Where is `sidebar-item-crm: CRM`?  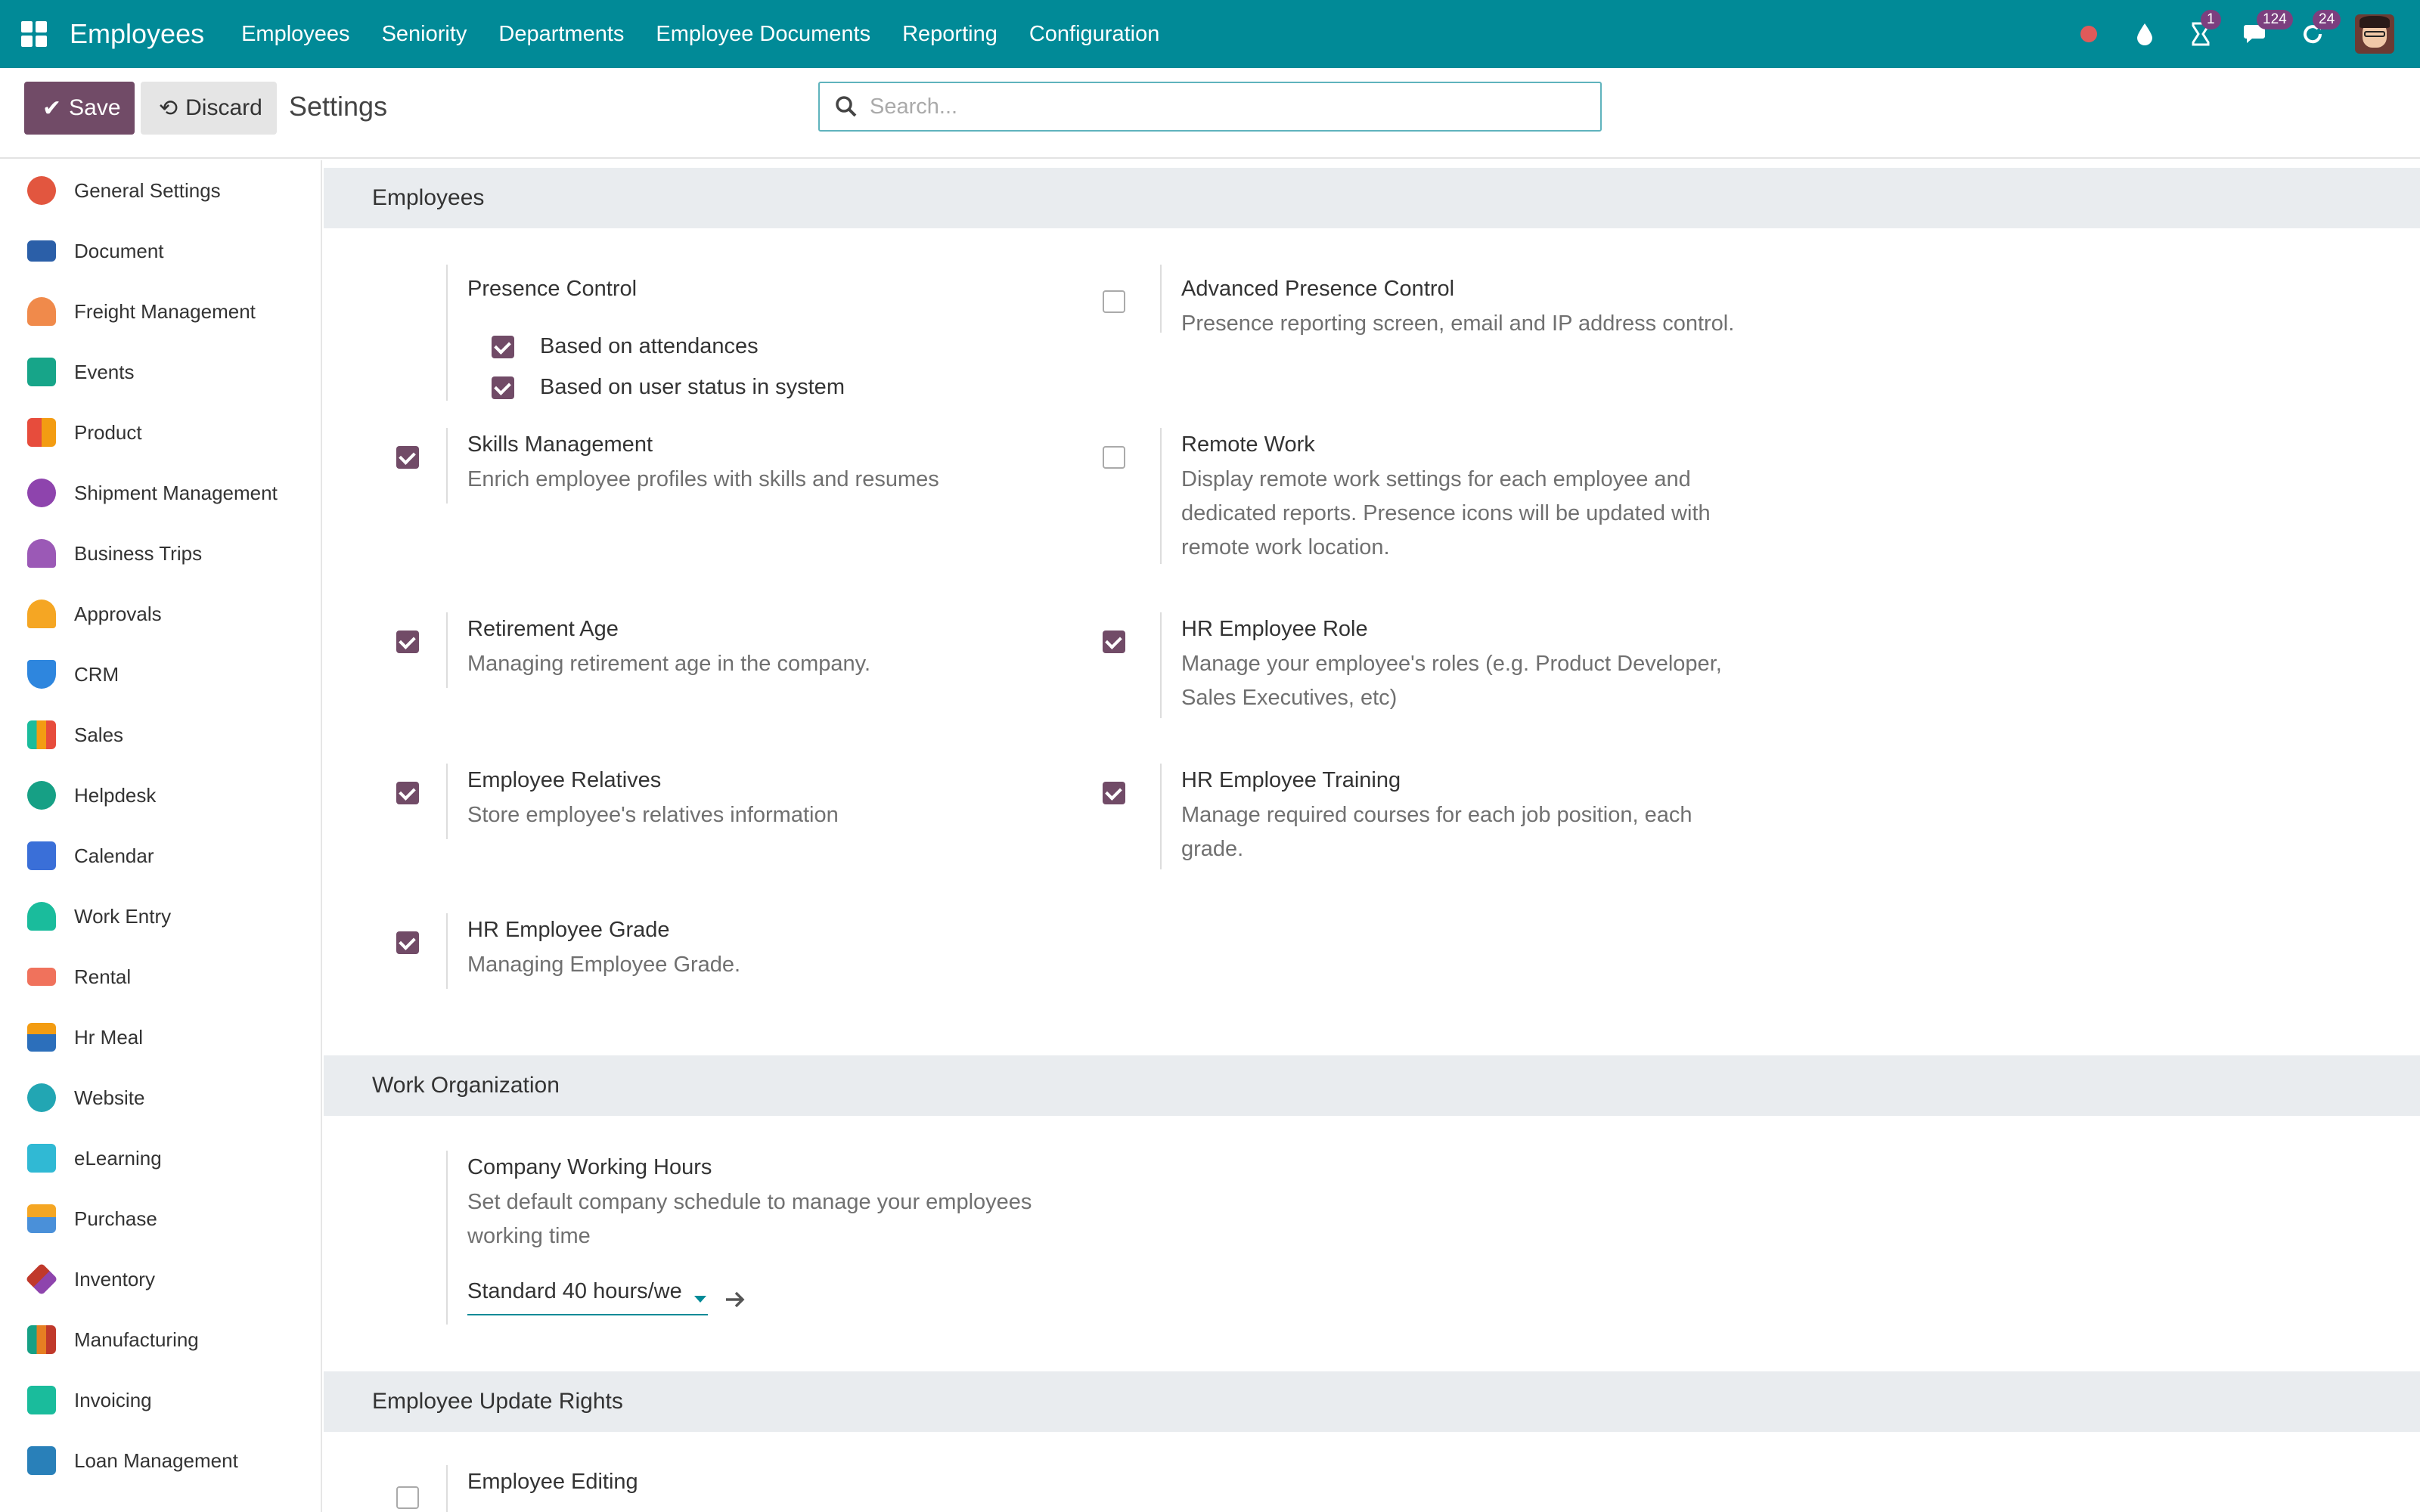
sidebar-item-crm: CRM is located at coordinates (160, 674).